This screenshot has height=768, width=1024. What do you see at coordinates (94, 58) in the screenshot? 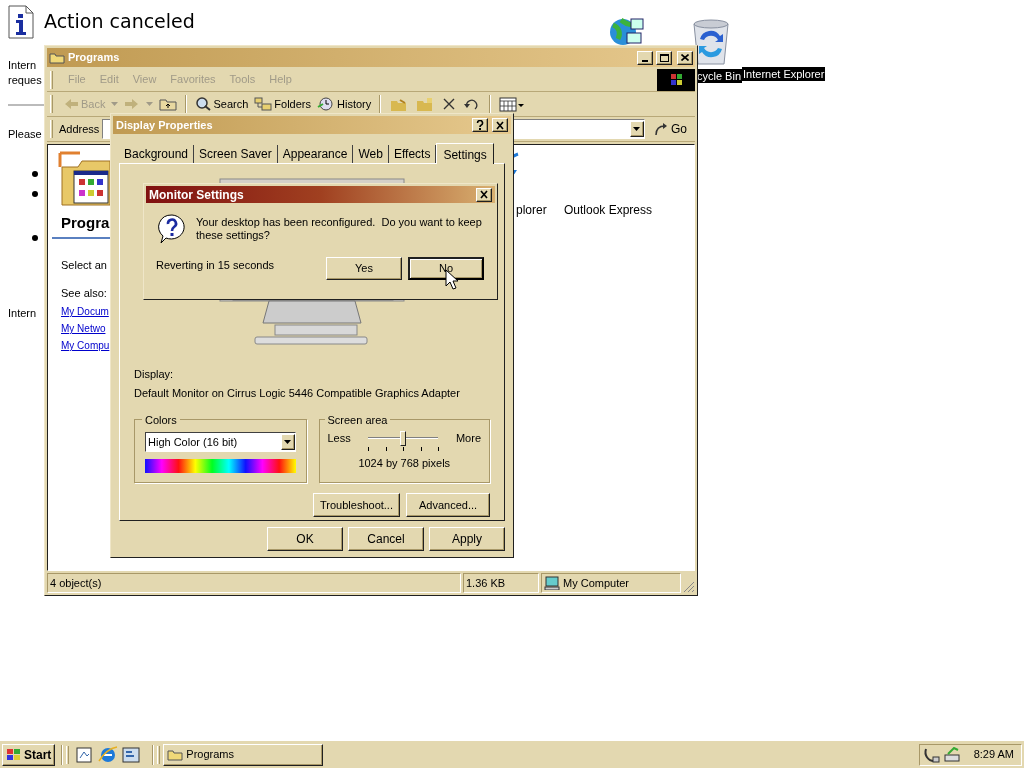
I see `window-title: Programs` at bounding box center [94, 58].